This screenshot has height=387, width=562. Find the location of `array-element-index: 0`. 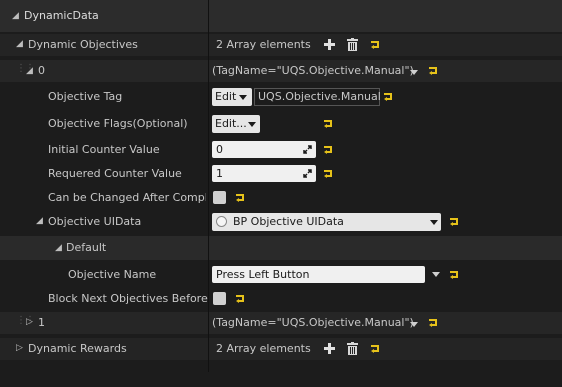

array-element-index: 0 is located at coordinates (41, 70).